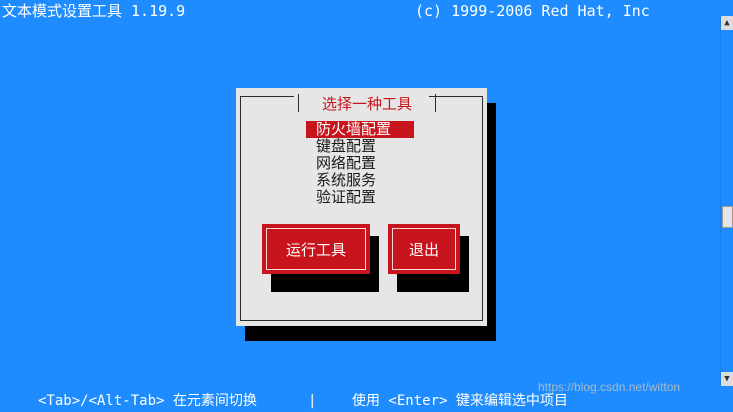  What do you see at coordinates (366, 146) in the screenshot?
I see `list-item-keyboard: 键盘配置` at bounding box center [366, 146].